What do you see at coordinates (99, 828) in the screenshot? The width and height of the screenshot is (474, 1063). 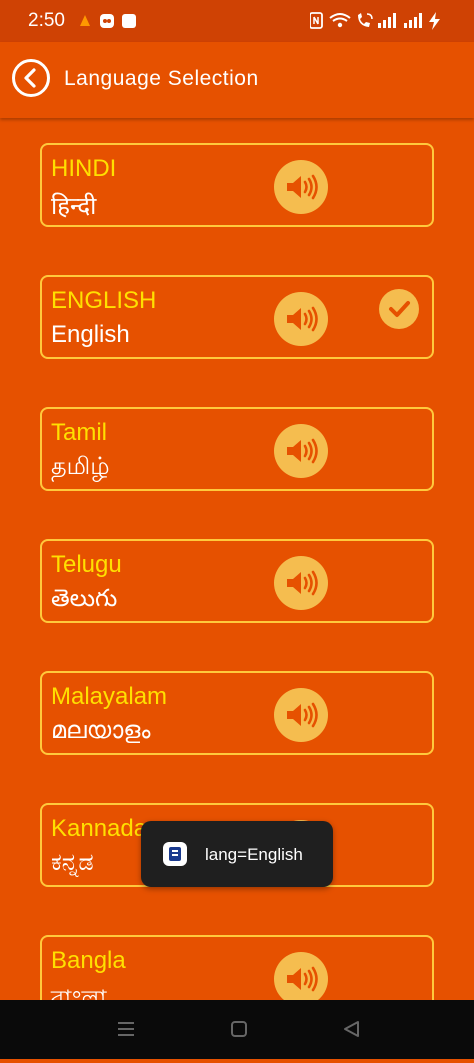 I see `language-name: Kannada` at bounding box center [99, 828].